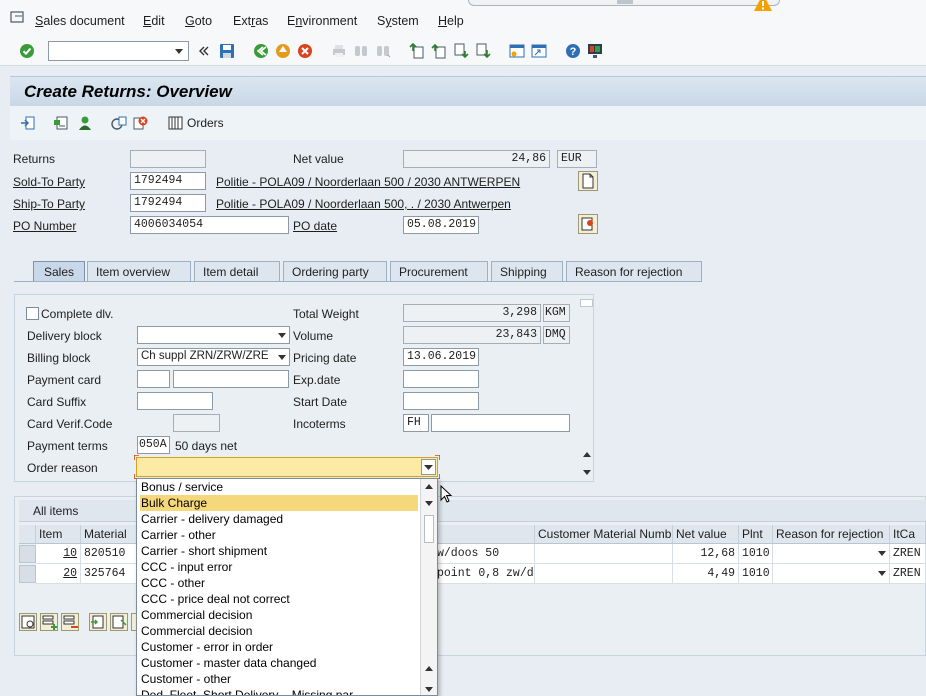 The image size is (926, 696). Describe the element at coordinates (203, 123) in the screenshot. I see `orders-button: Orders` at that location.